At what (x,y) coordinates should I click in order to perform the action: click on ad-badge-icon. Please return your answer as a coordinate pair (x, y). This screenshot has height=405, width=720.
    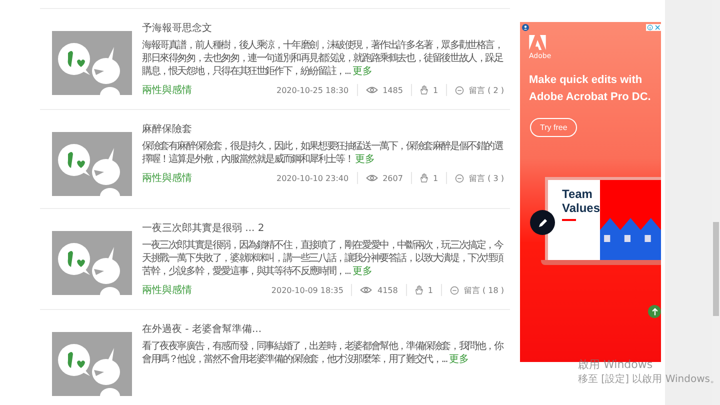
    Looking at the image, I should click on (525, 27).